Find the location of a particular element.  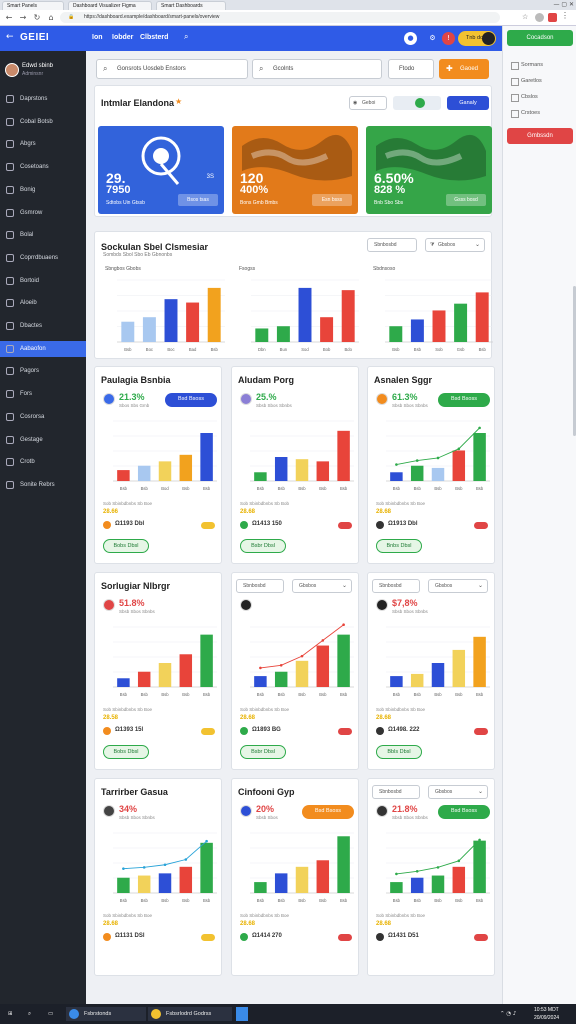

kpi-card: 120 400% Bons Gmb Bmbs Esn bsss is located at coordinates (295, 170).